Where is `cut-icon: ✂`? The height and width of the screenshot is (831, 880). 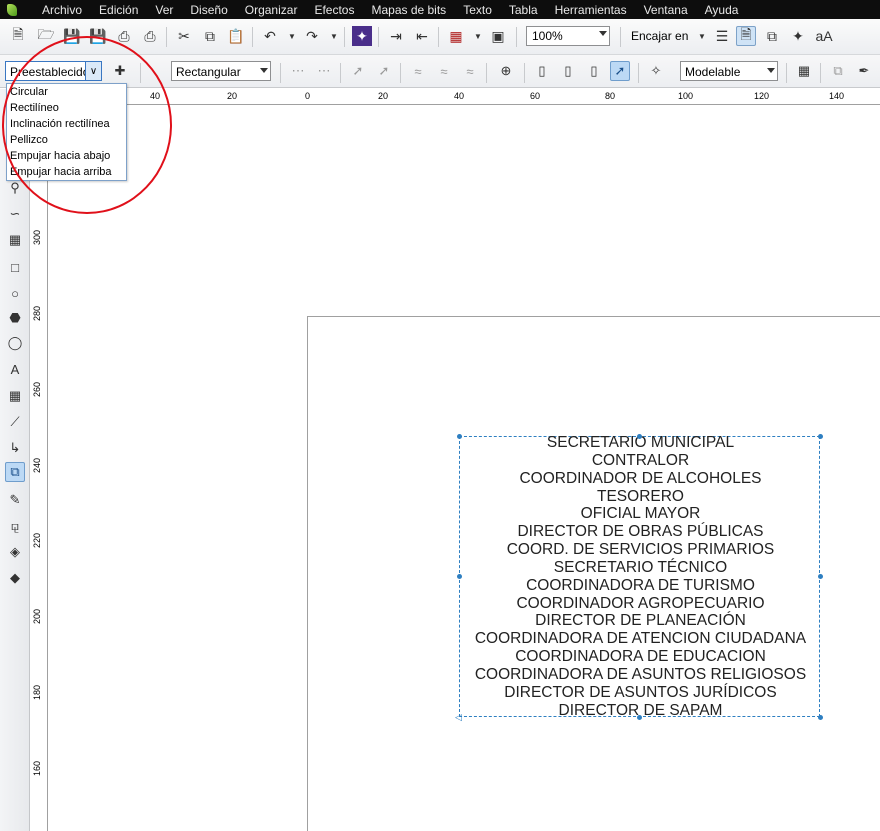
cut-icon: ✂ is located at coordinates (184, 36).